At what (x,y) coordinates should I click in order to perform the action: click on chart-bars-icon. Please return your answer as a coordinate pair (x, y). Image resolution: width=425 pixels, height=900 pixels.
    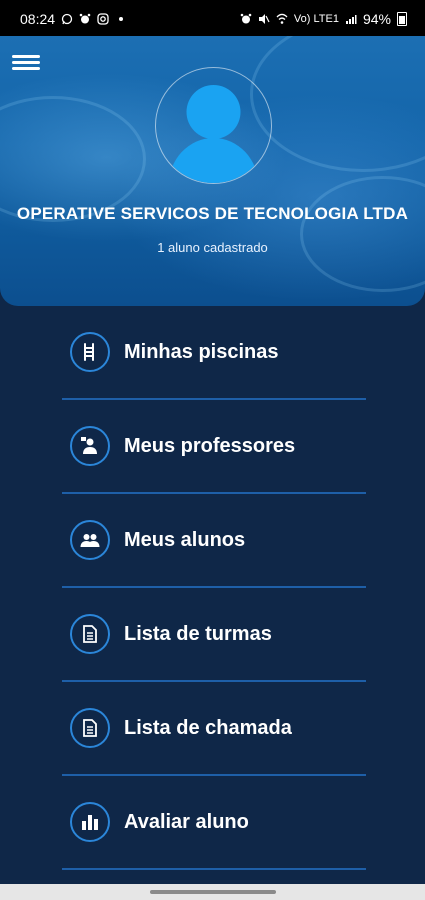
    Looking at the image, I should click on (90, 822).